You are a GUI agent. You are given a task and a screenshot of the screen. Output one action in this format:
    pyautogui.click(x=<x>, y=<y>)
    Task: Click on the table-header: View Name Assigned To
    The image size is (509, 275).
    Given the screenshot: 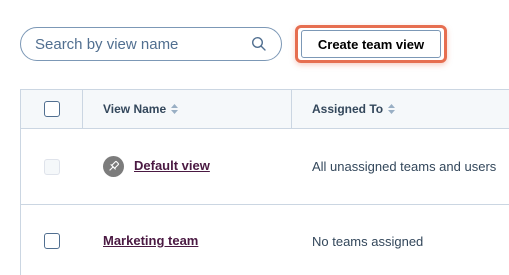 What is the action you would take?
    pyautogui.click(x=264, y=109)
    